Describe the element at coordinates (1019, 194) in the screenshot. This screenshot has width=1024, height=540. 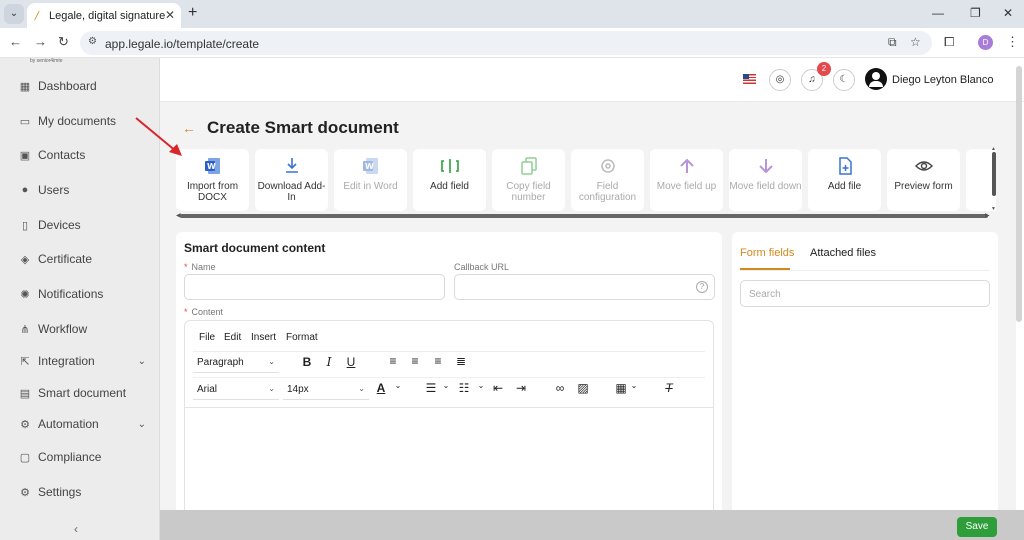
I see `page-scrollbar` at that location.